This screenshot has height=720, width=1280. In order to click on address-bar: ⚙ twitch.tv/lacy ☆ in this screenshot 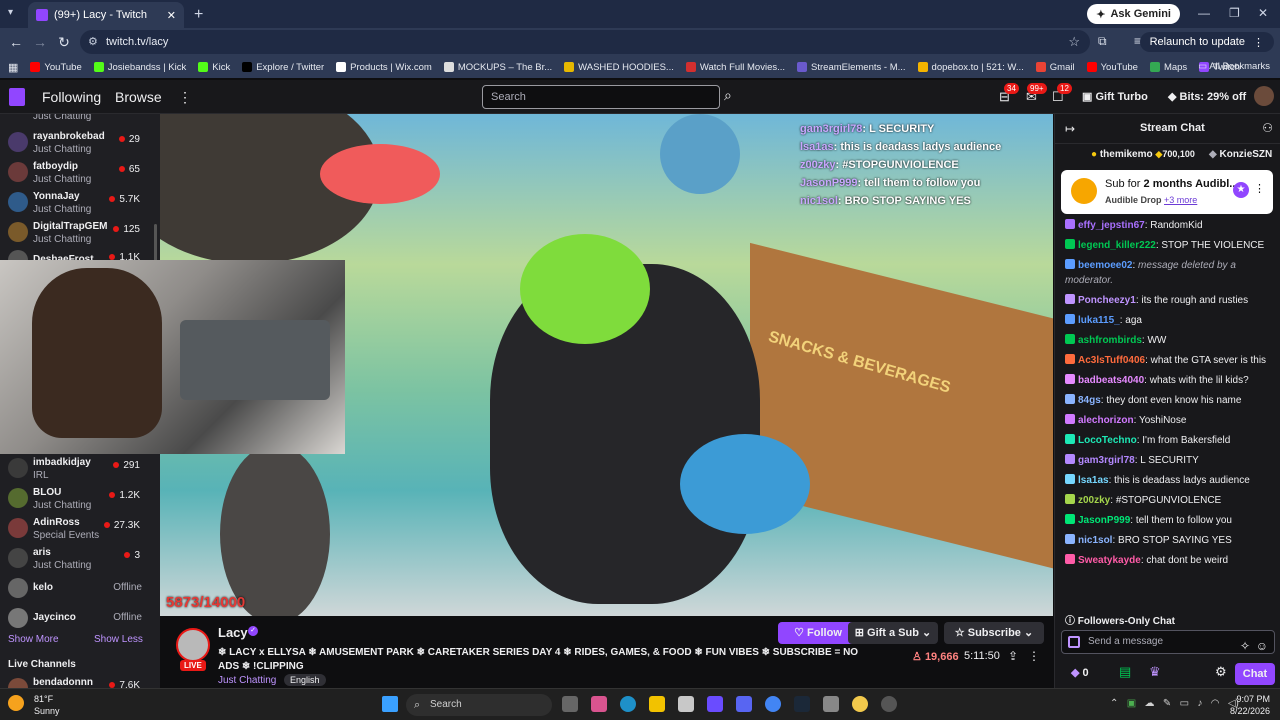, I will do `click(585, 42)`.